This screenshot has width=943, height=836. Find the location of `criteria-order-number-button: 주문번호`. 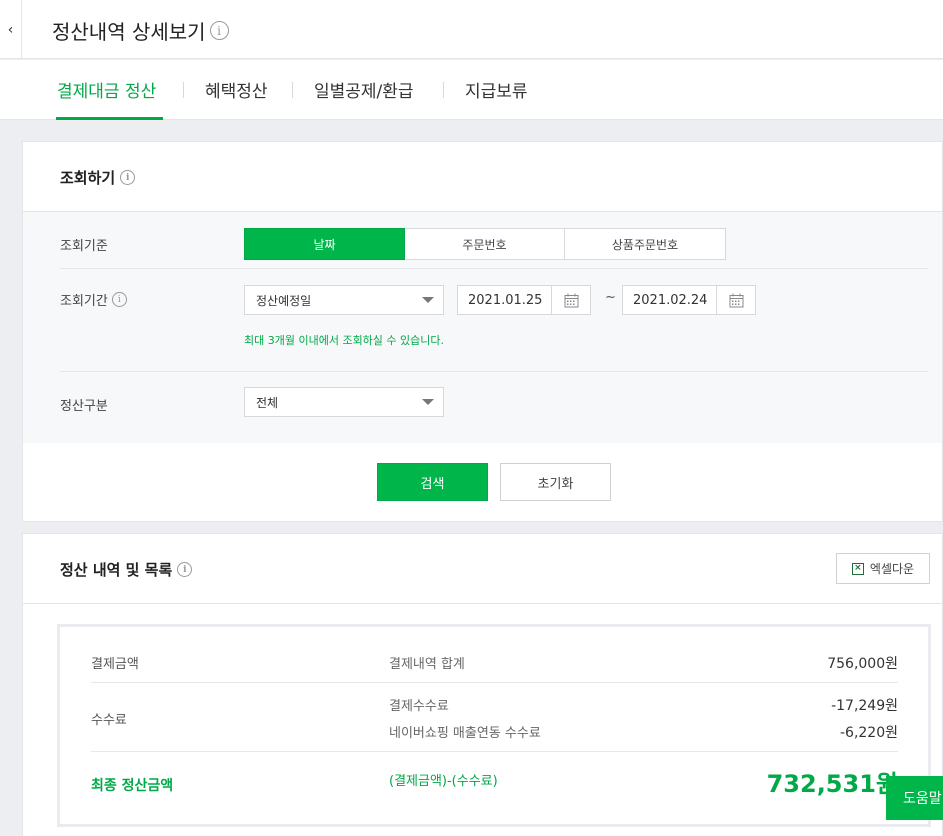

criteria-order-number-button: 주문번호 is located at coordinates (485, 244).